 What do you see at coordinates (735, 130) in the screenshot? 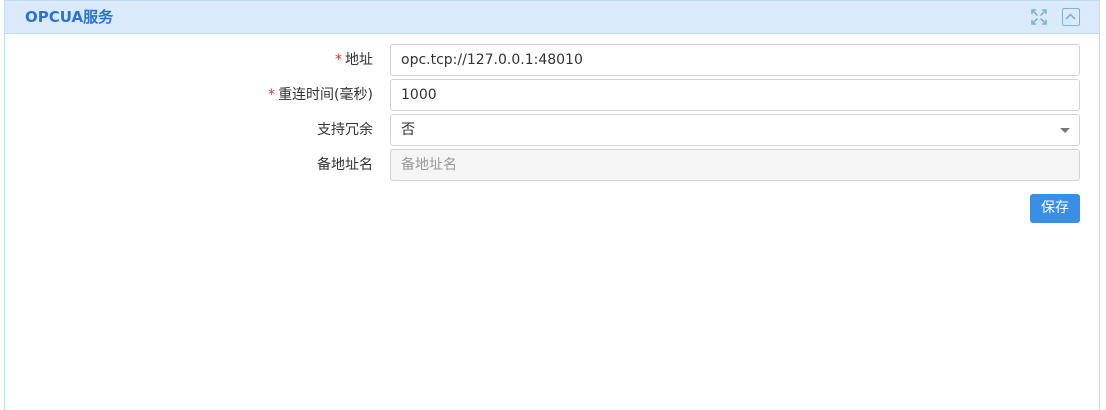
I see `redundancy-select: 否` at bounding box center [735, 130].